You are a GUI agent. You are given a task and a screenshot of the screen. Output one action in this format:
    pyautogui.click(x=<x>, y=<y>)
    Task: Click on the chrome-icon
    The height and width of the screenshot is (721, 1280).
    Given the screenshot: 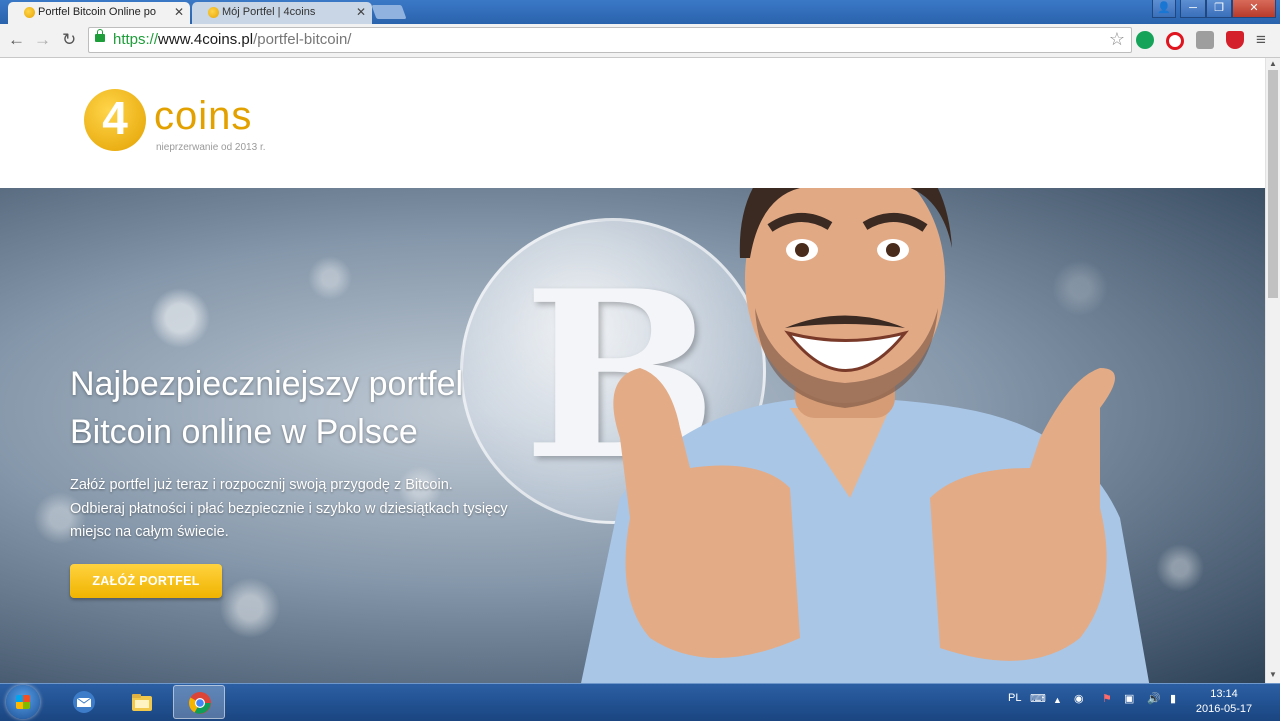 What is the action you would take?
    pyautogui.click(x=200, y=703)
    